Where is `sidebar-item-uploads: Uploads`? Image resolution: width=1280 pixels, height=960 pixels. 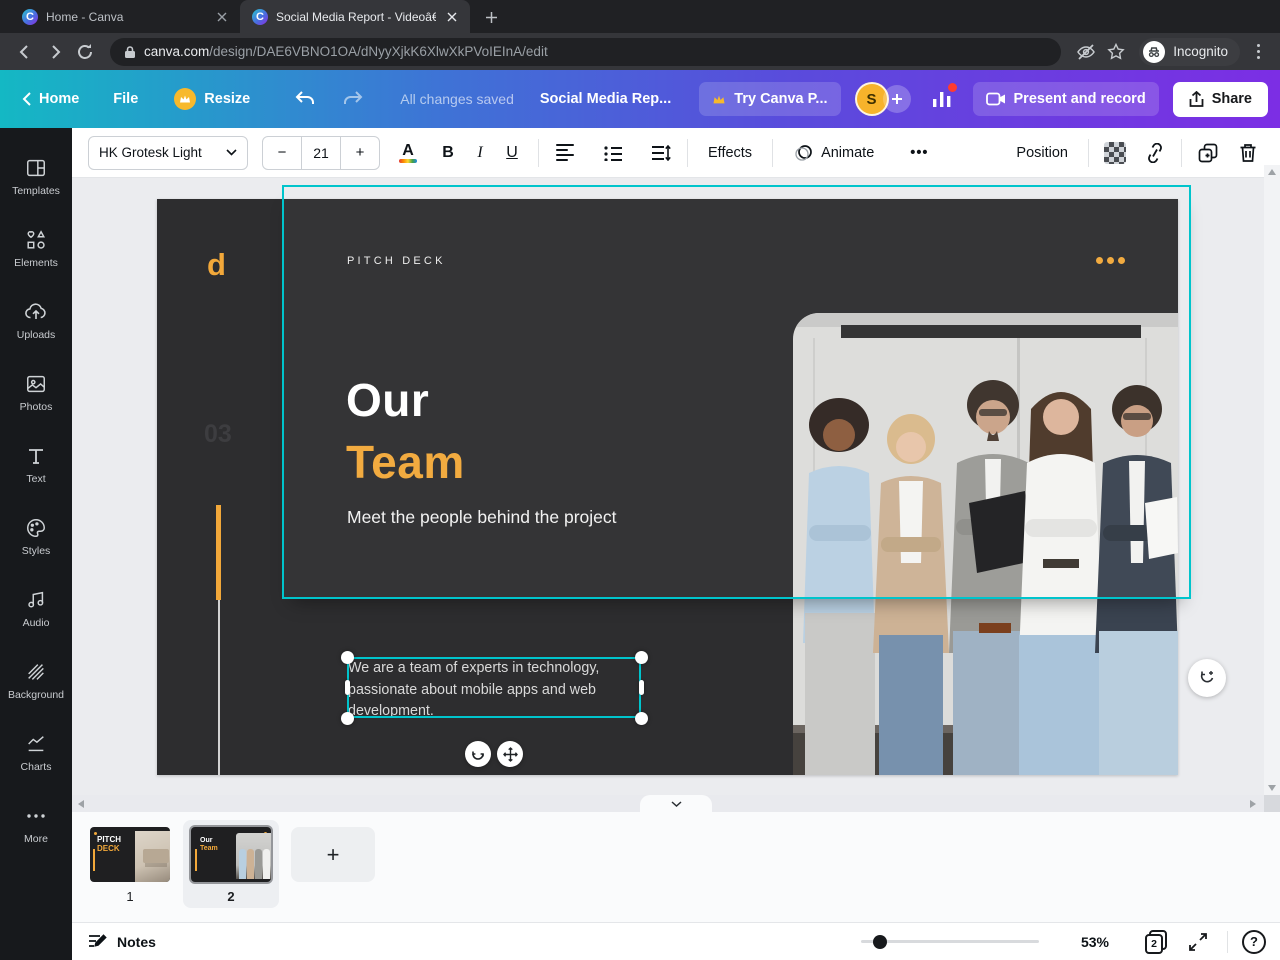 sidebar-item-uploads: Uploads is located at coordinates (36, 320).